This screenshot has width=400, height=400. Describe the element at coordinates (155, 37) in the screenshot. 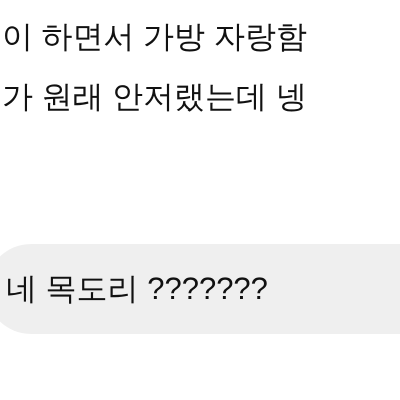

I see `post-text-line: 이 하면서 가방 자랑함` at that location.